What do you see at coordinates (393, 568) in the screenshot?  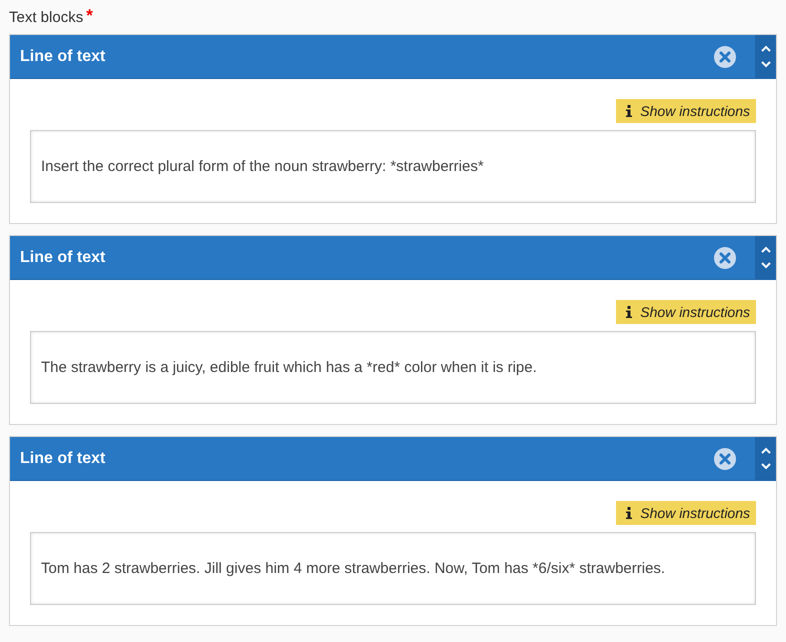 I see `text-input-field: Tom has 2 strawberries. Jill gives him 4 more strawberries. Now, Tom has *6/six* strawberries.` at bounding box center [393, 568].